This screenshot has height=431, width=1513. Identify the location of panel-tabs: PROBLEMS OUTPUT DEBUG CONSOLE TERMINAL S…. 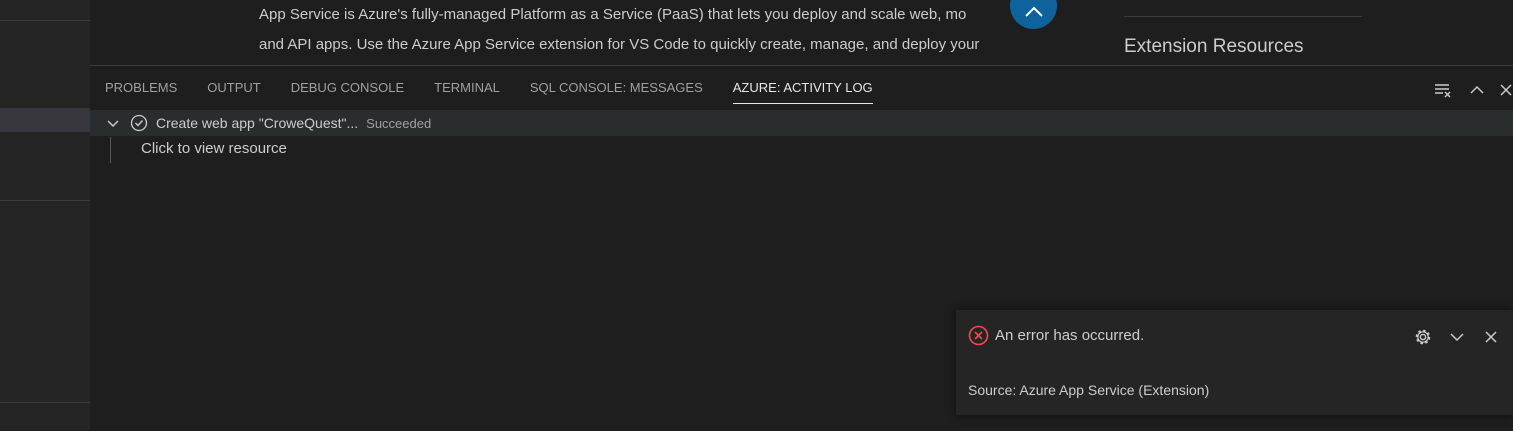
(489, 87).